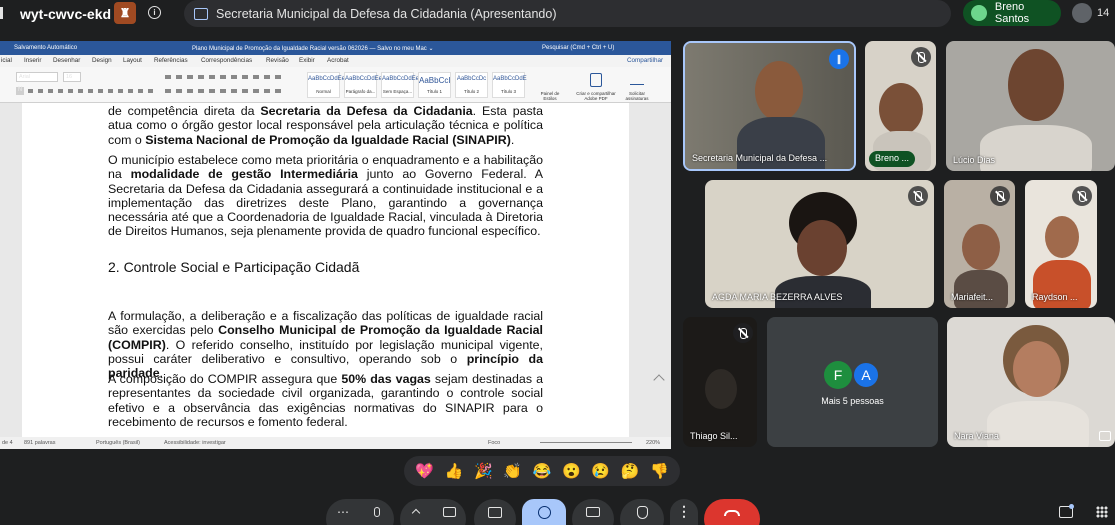  I want to click on adobe-pdf-button: Criar e compartilhar Adobe PDF, so click(596, 96).